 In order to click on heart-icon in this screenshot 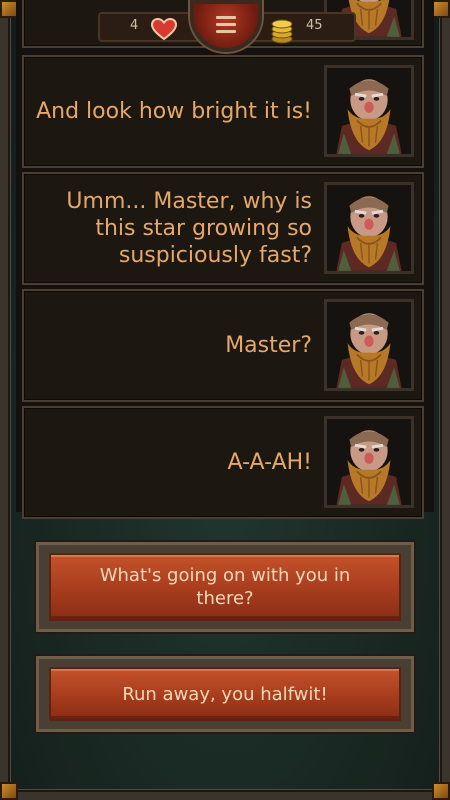, I will do `click(164, 29)`.